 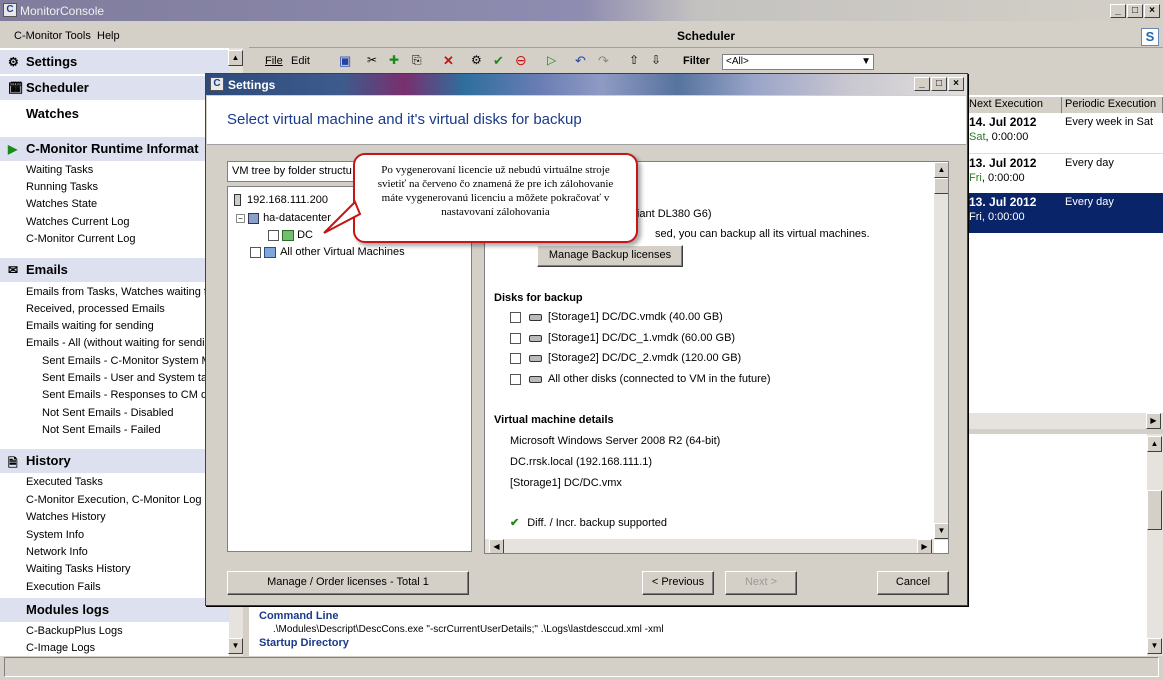 What do you see at coordinates (136, 378) in the screenshot?
I see `nav-email-sub-item: Sent Emails - User and System task` at bounding box center [136, 378].